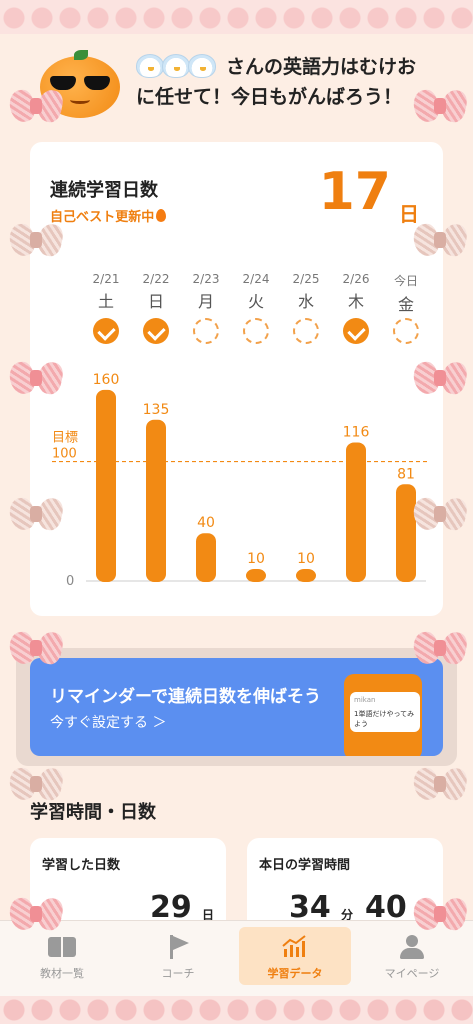  I want to click on greeting-line-2: に任せて！今日もがんばろう！, so click(269, 97).